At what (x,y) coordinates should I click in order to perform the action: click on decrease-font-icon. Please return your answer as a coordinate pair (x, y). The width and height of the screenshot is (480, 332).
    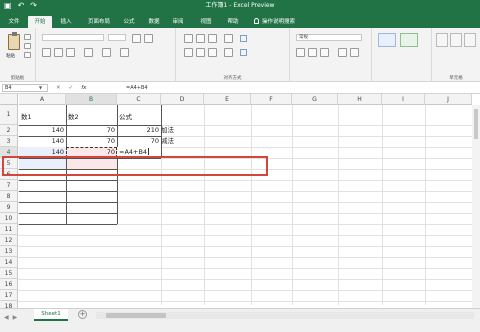
    Looking at the image, I should click on (148, 38).